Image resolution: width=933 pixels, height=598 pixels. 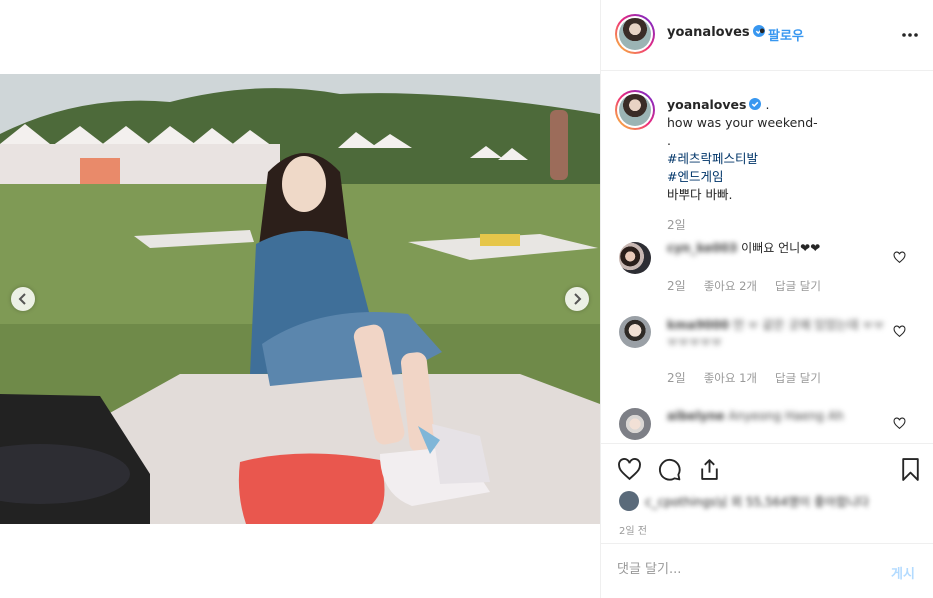 I want to click on hashtag-link: #레츠락페스티발, so click(x=792, y=159).